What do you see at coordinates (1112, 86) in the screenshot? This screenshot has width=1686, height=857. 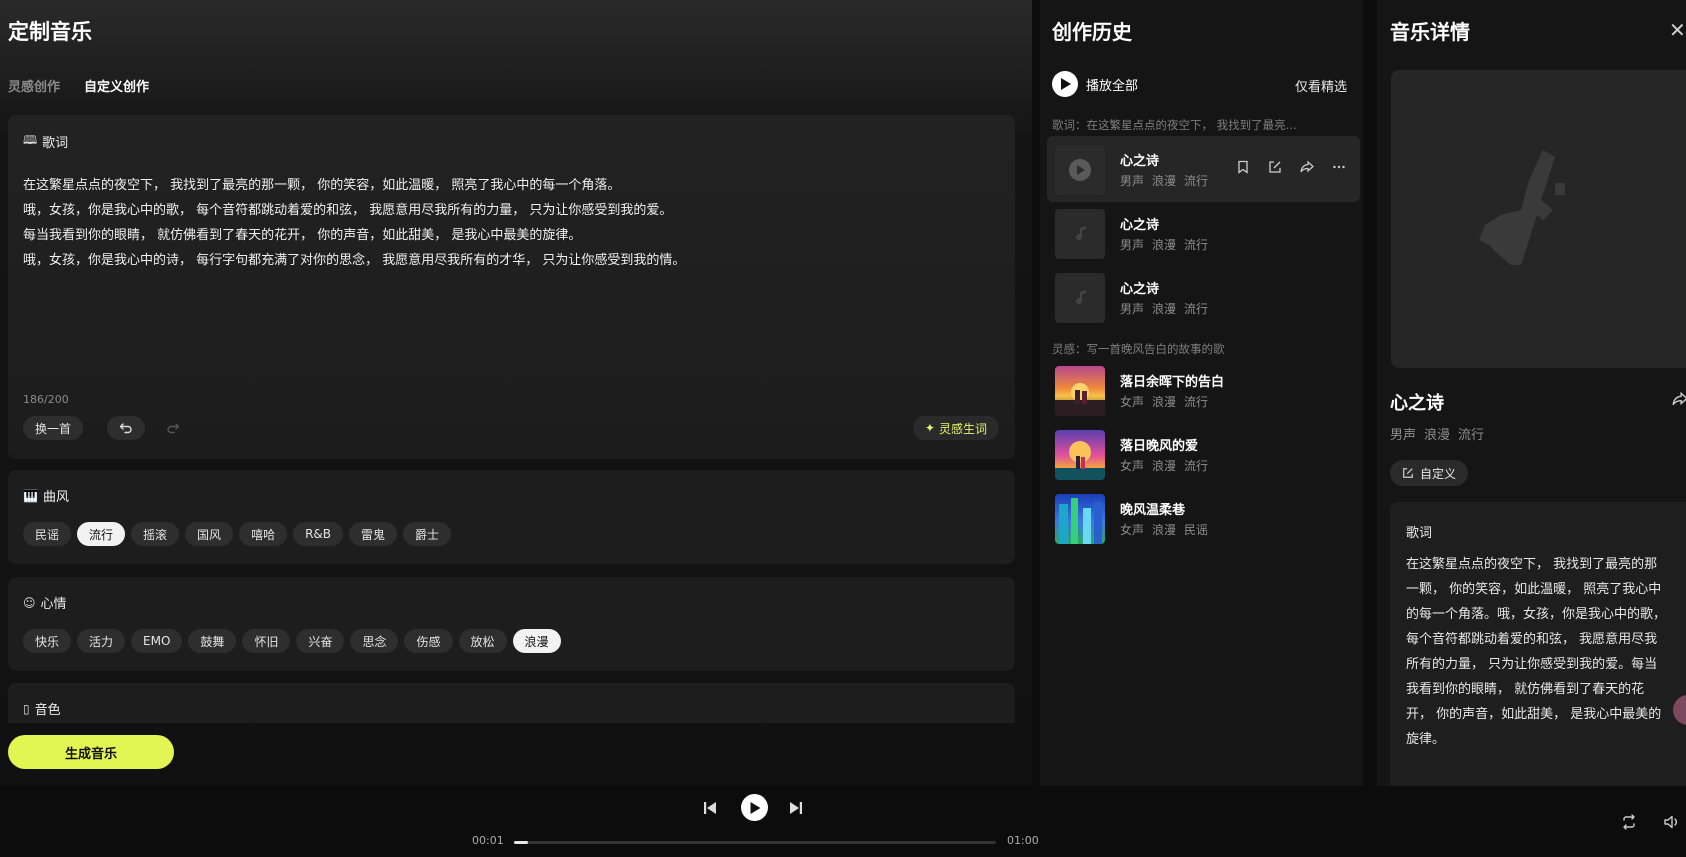 I see `play-all-label: 播放全部` at bounding box center [1112, 86].